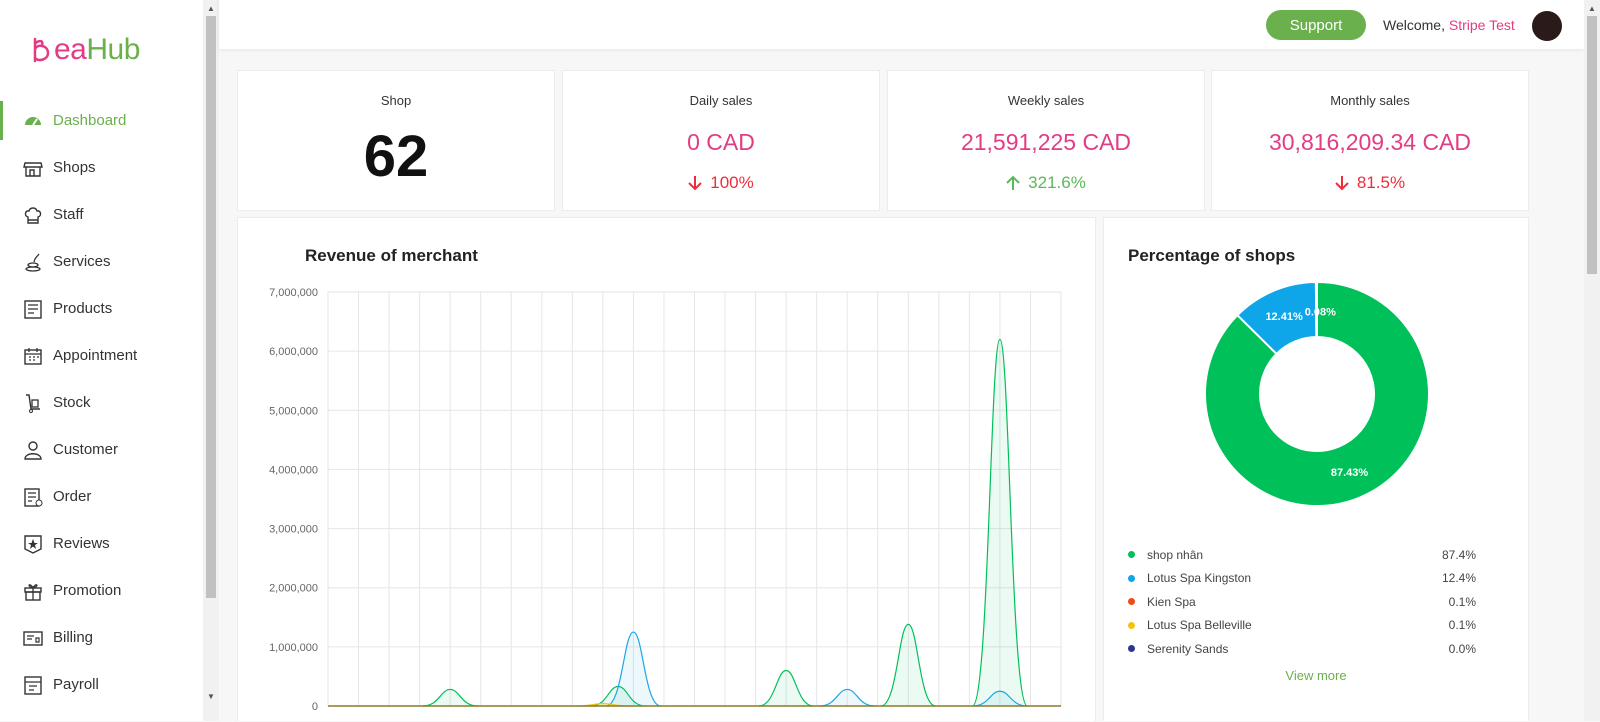  Describe the element at coordinates (89, 120) in the screenshot. I see `sidebar-item-label: Dashboard` at that location.